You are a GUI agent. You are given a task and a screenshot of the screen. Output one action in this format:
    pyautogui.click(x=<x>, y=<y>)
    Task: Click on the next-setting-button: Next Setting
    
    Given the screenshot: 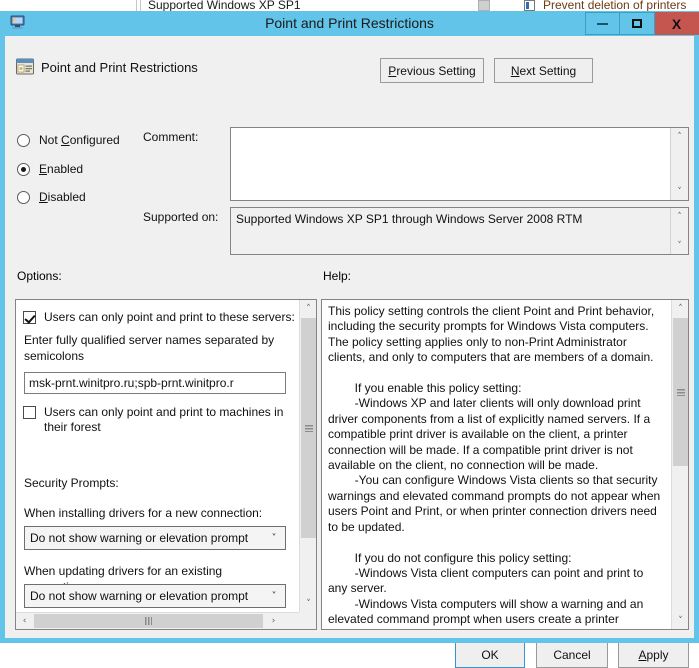 What is the action you would take?
    pyautogui.click(x=543, y=70)
    